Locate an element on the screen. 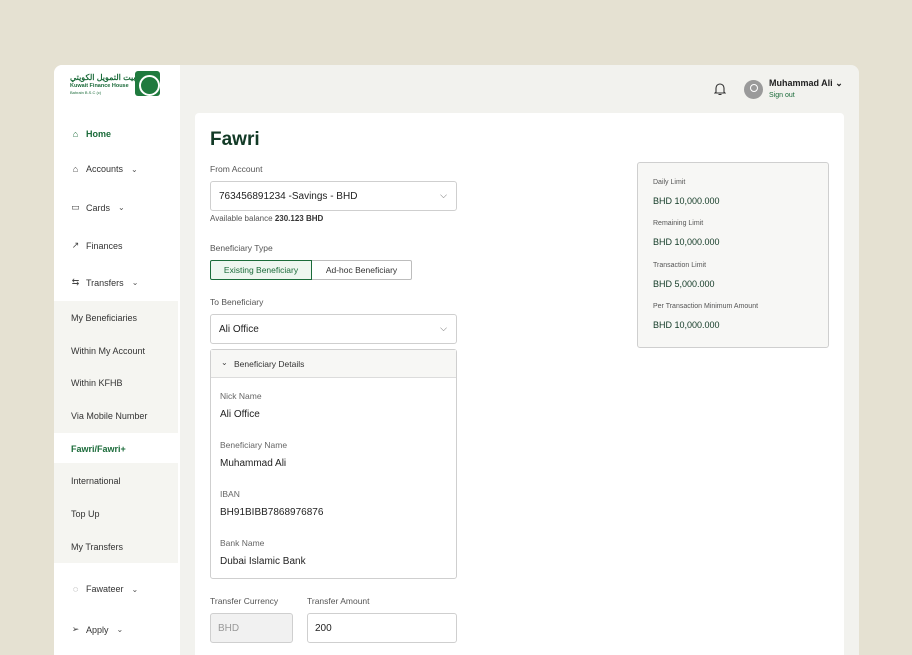 This screenshot has width=912, height=655. transfer-icon: ⇆ is located at coordinates (75, 282).